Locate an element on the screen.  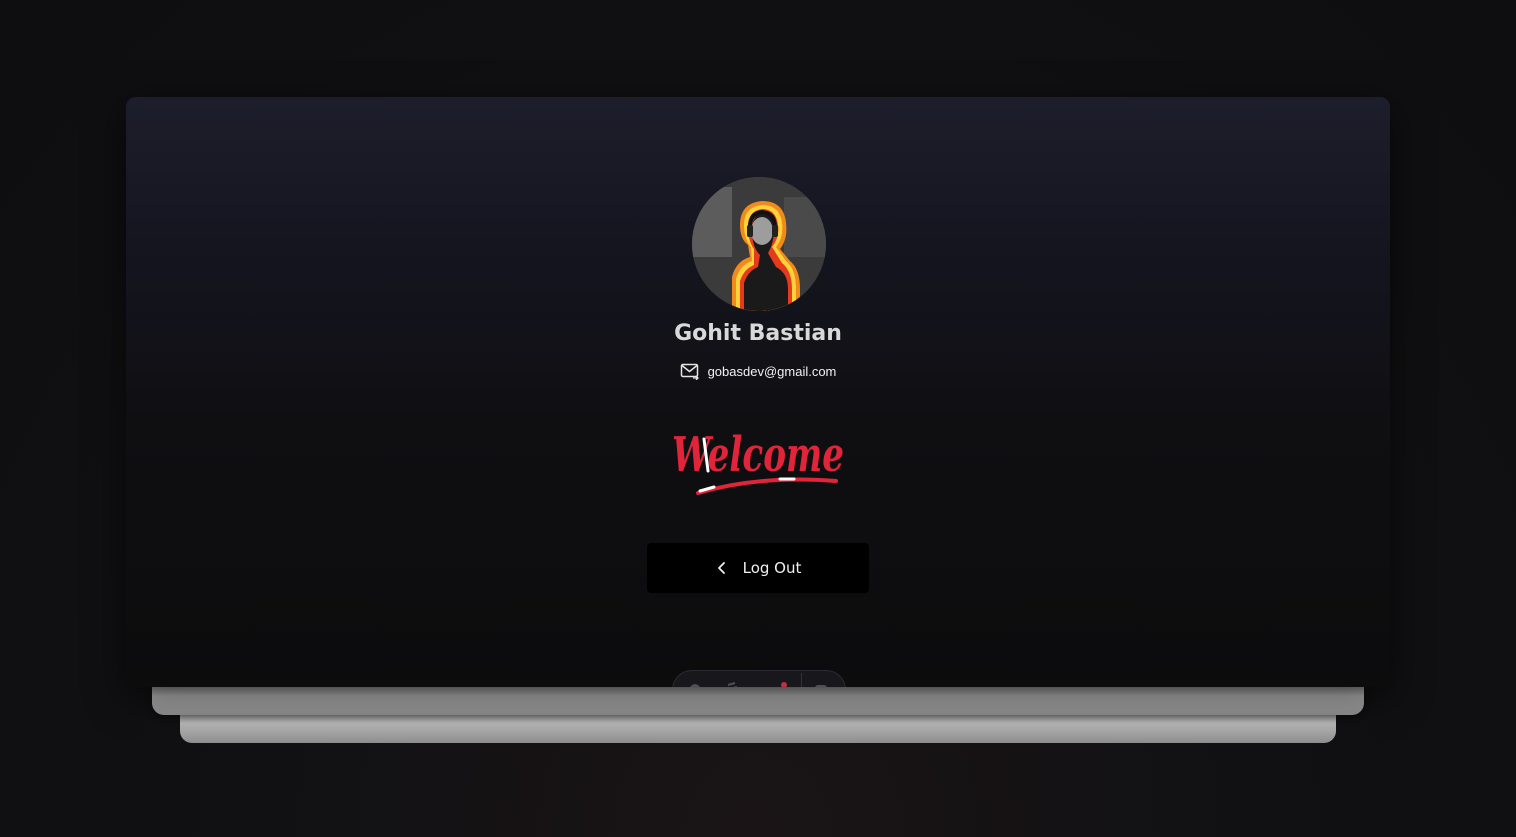
email-text: gobasdev@gmail.com is located at coordinates (772, 371).